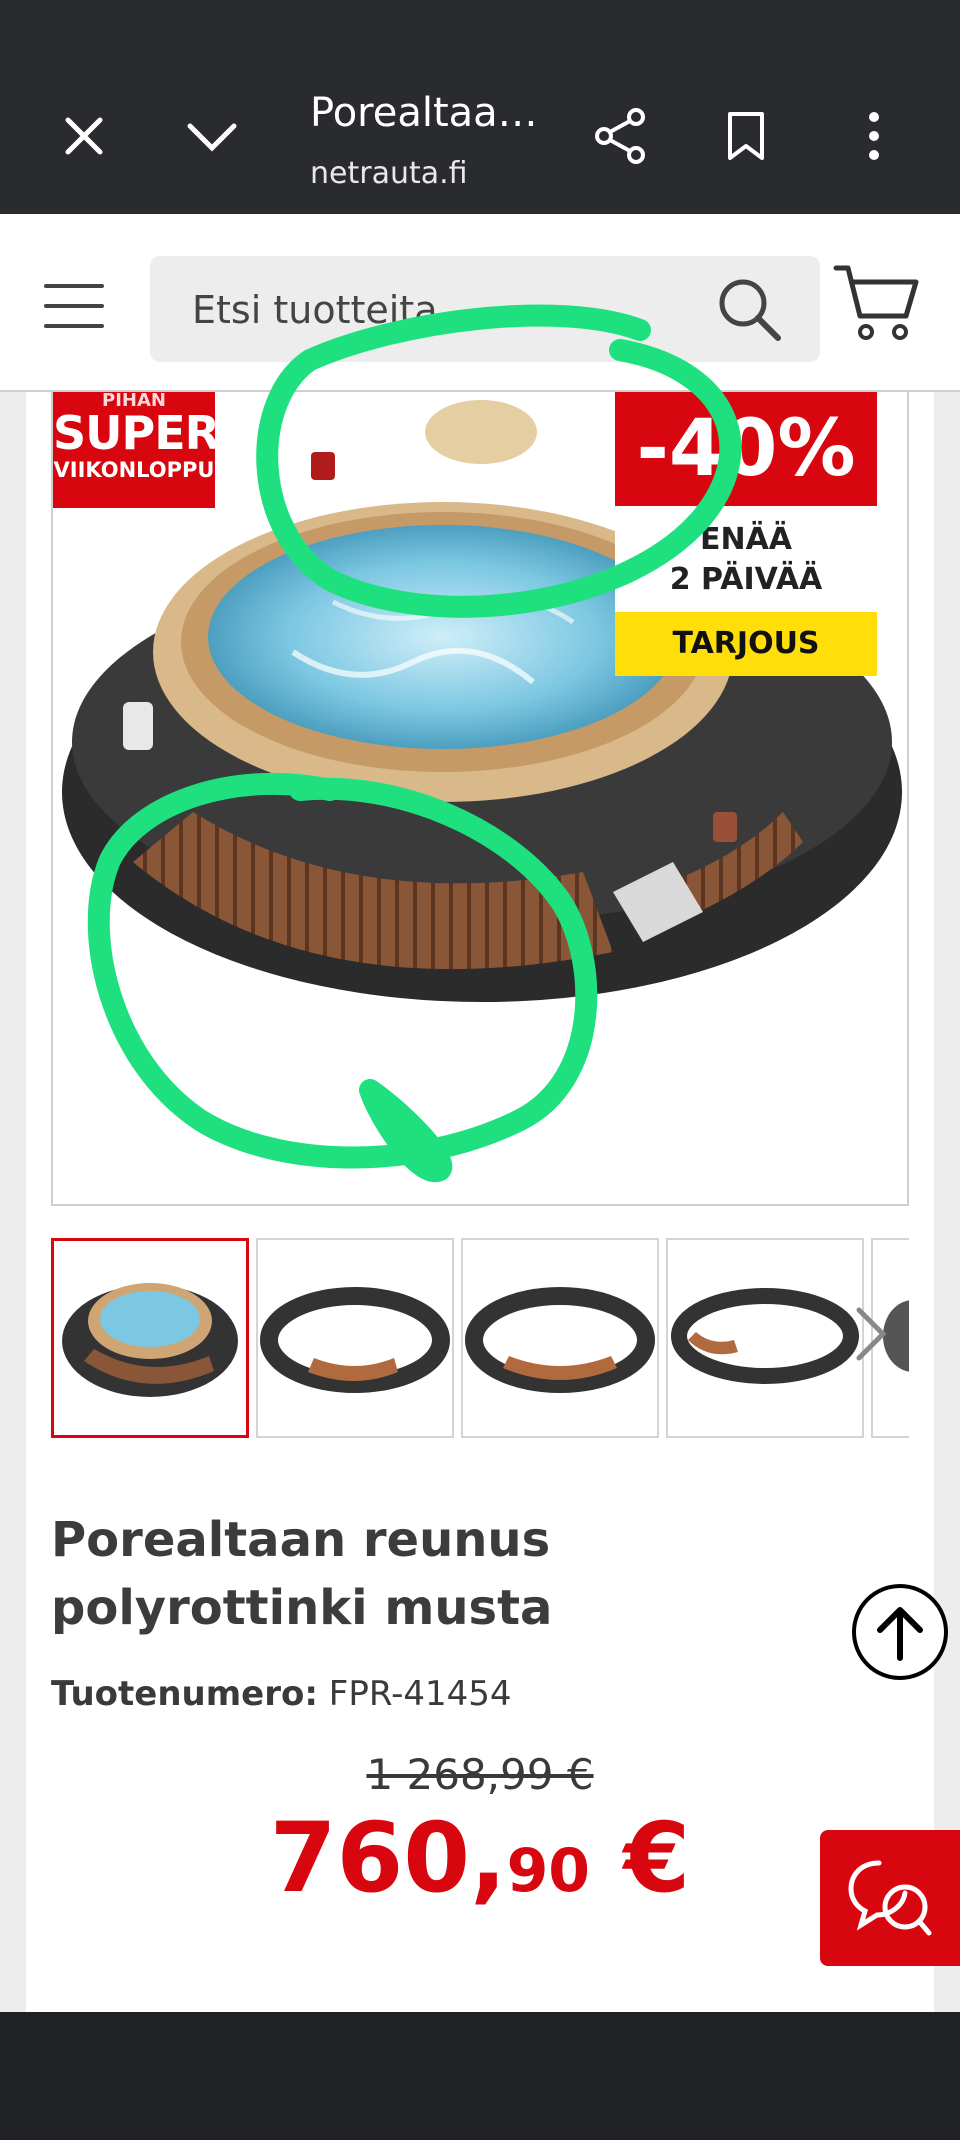 The height and width of the screenshot is (2140, 960). Describe the element at coordinates (315, 310) in the screenshot. I see `search-placeholder: Etsi tuotteita` at that location.